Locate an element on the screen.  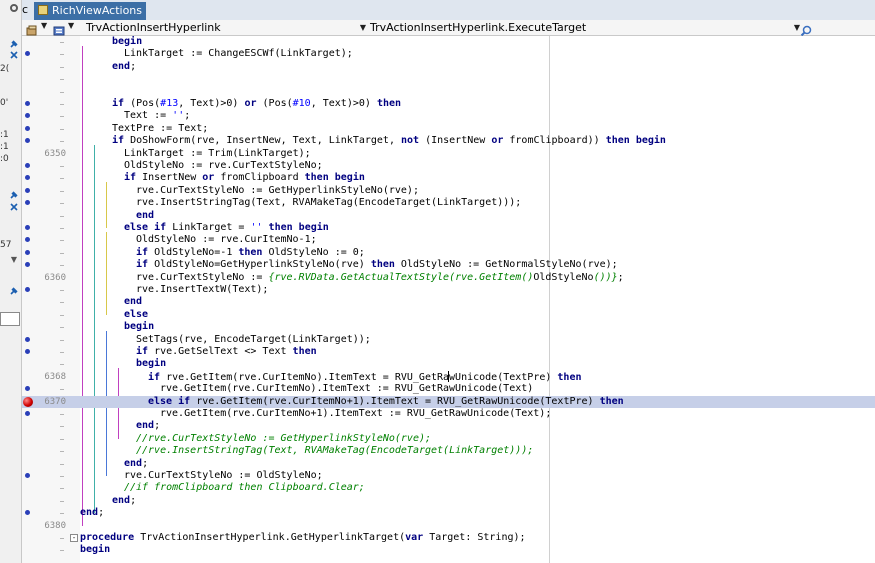
code-line: TextPre := Text; is located at coordinates (448, 129).